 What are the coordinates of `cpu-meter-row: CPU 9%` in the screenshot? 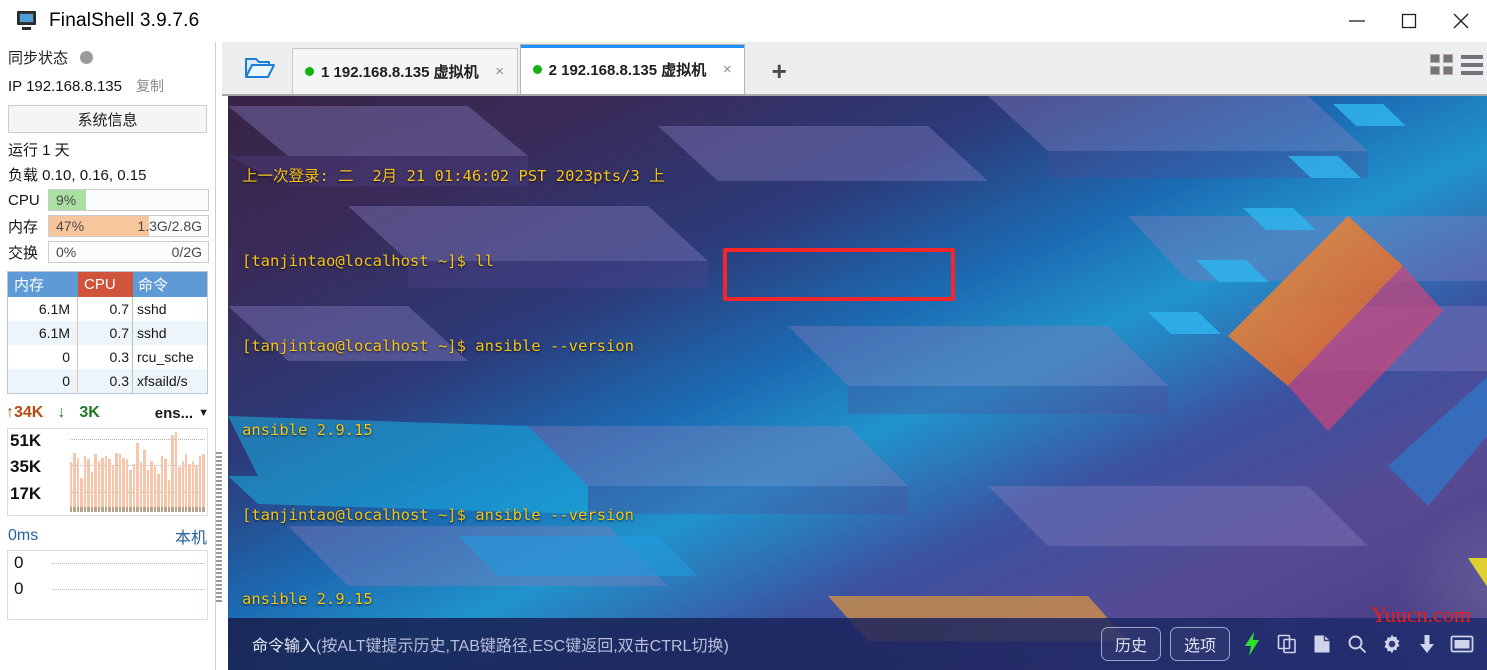 It's located at (107, 200).